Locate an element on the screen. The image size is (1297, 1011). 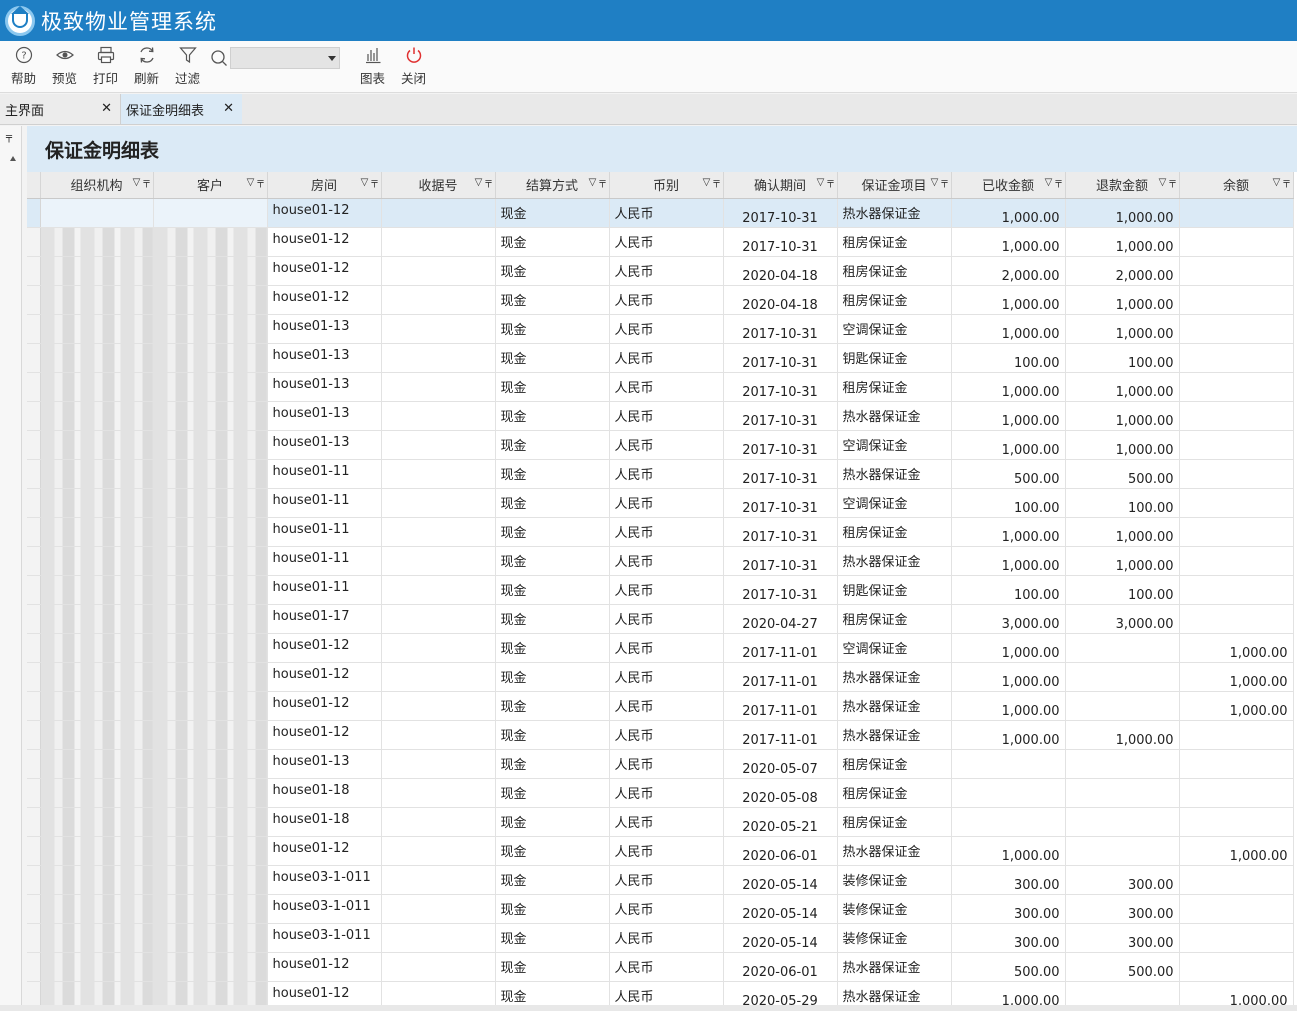
filter-button: 过滤 is located at coordinates (187, 66).